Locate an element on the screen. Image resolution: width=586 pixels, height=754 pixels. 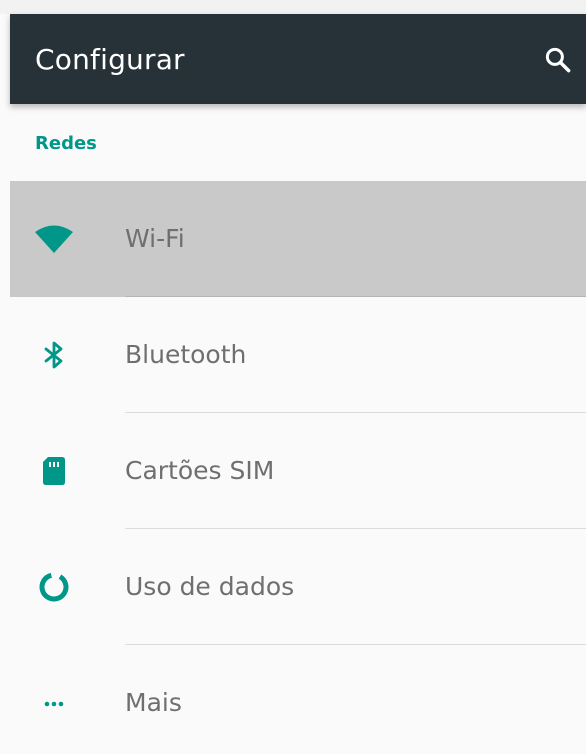
data-usage-icon is located at coordinates (54, 587).